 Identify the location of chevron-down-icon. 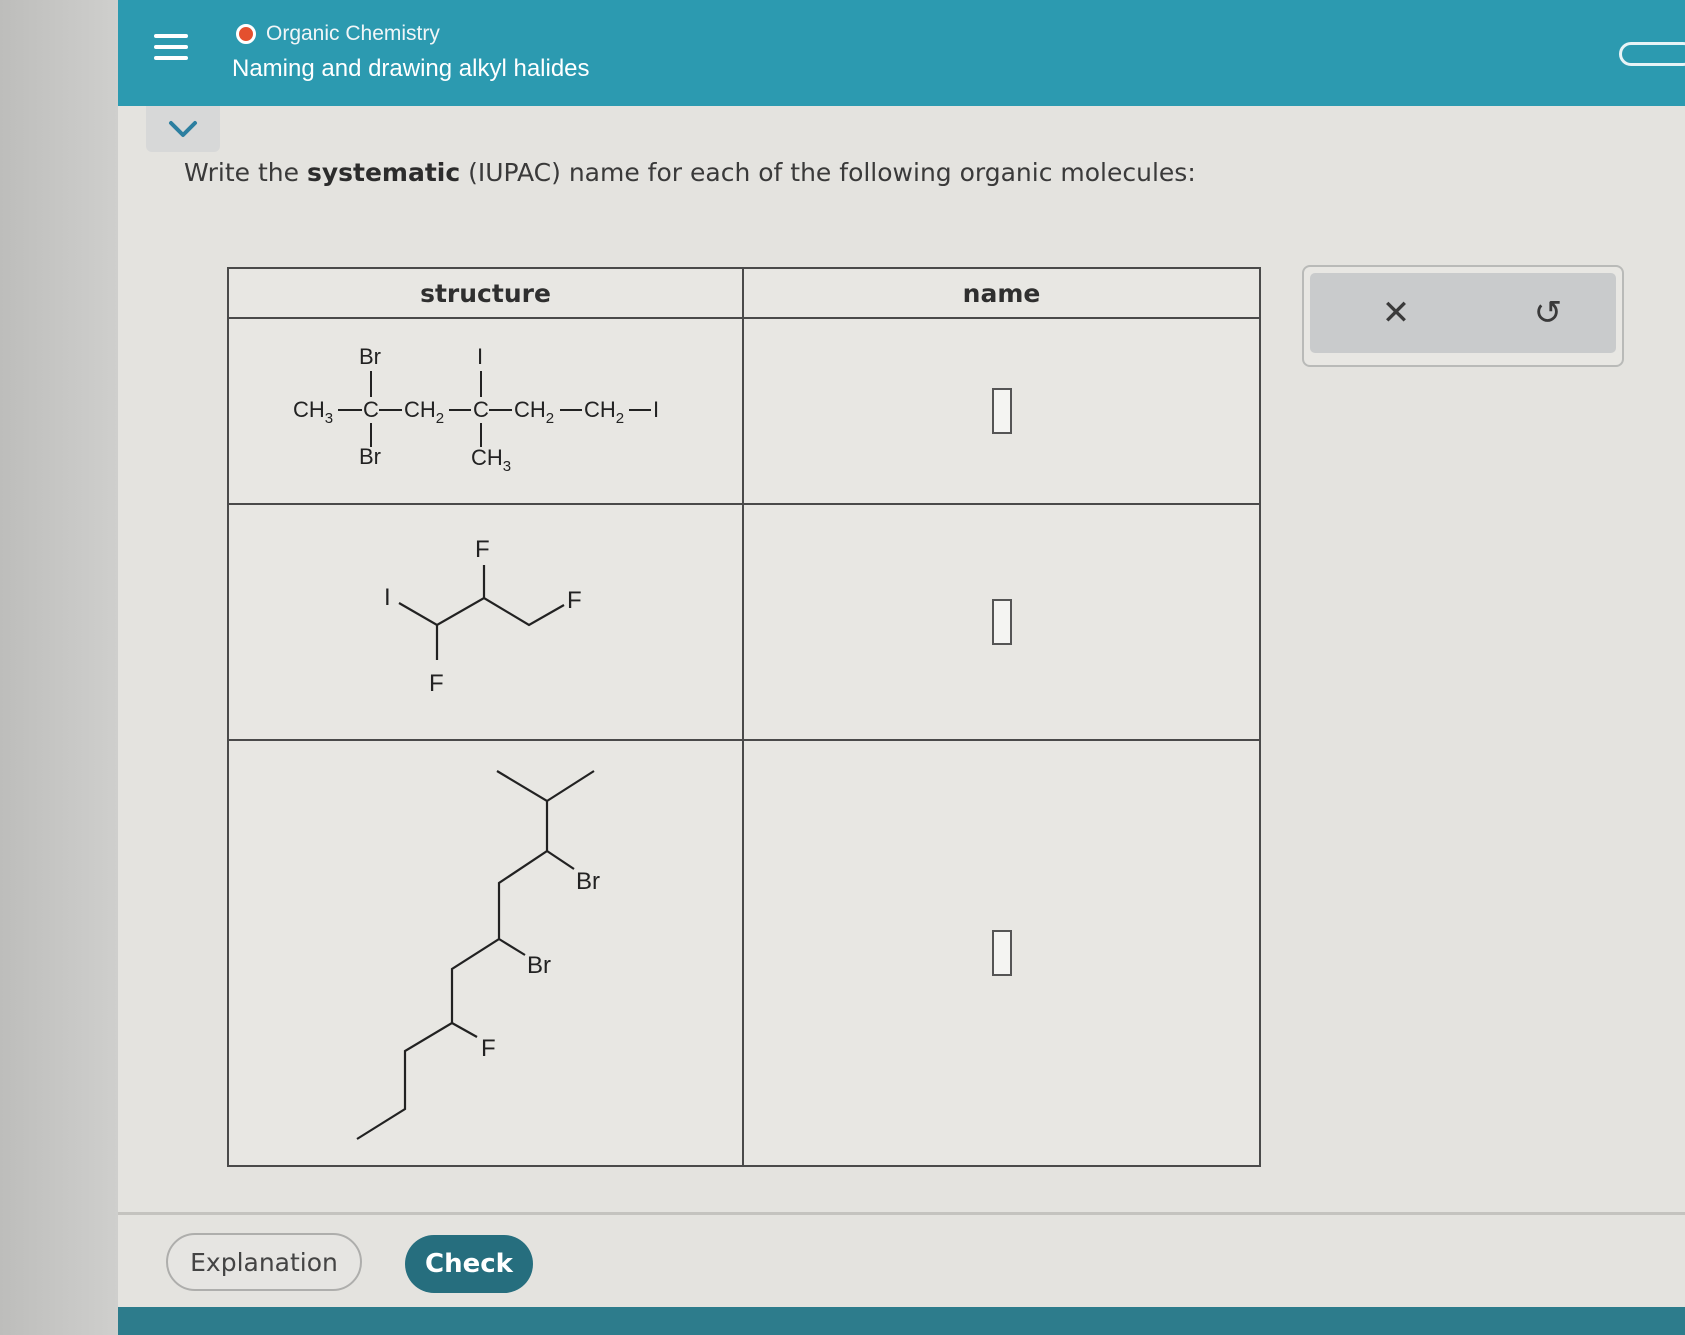
(183, 129).